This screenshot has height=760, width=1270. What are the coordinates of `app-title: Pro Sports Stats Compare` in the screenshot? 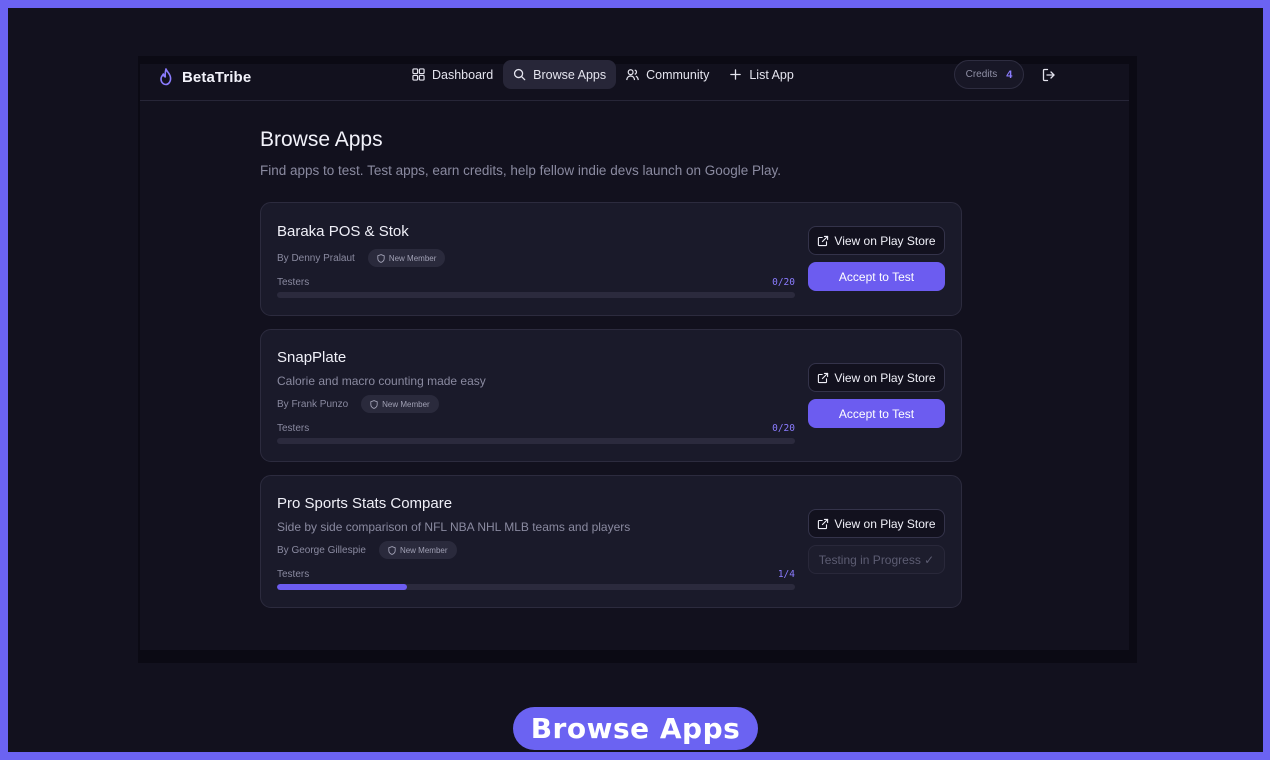 It's located at (365, 503).